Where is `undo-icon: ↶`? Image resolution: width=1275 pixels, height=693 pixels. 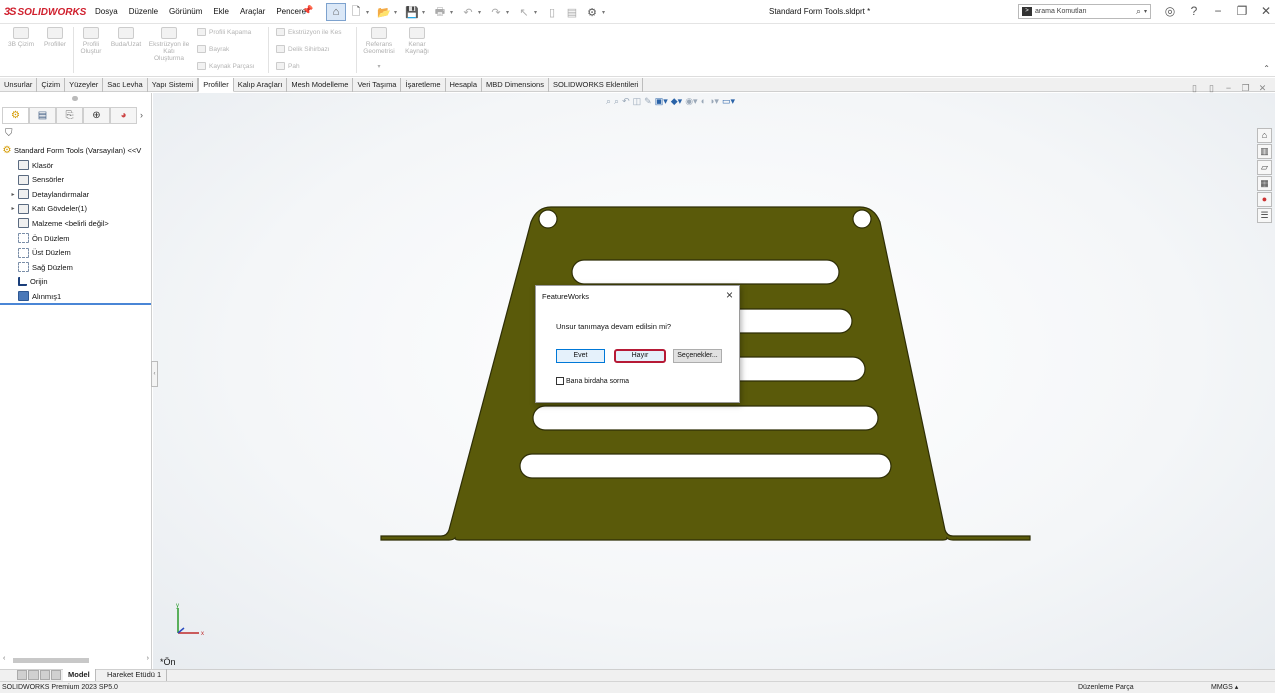 undo-icon: ↶ is located at coordinates (468, 12).